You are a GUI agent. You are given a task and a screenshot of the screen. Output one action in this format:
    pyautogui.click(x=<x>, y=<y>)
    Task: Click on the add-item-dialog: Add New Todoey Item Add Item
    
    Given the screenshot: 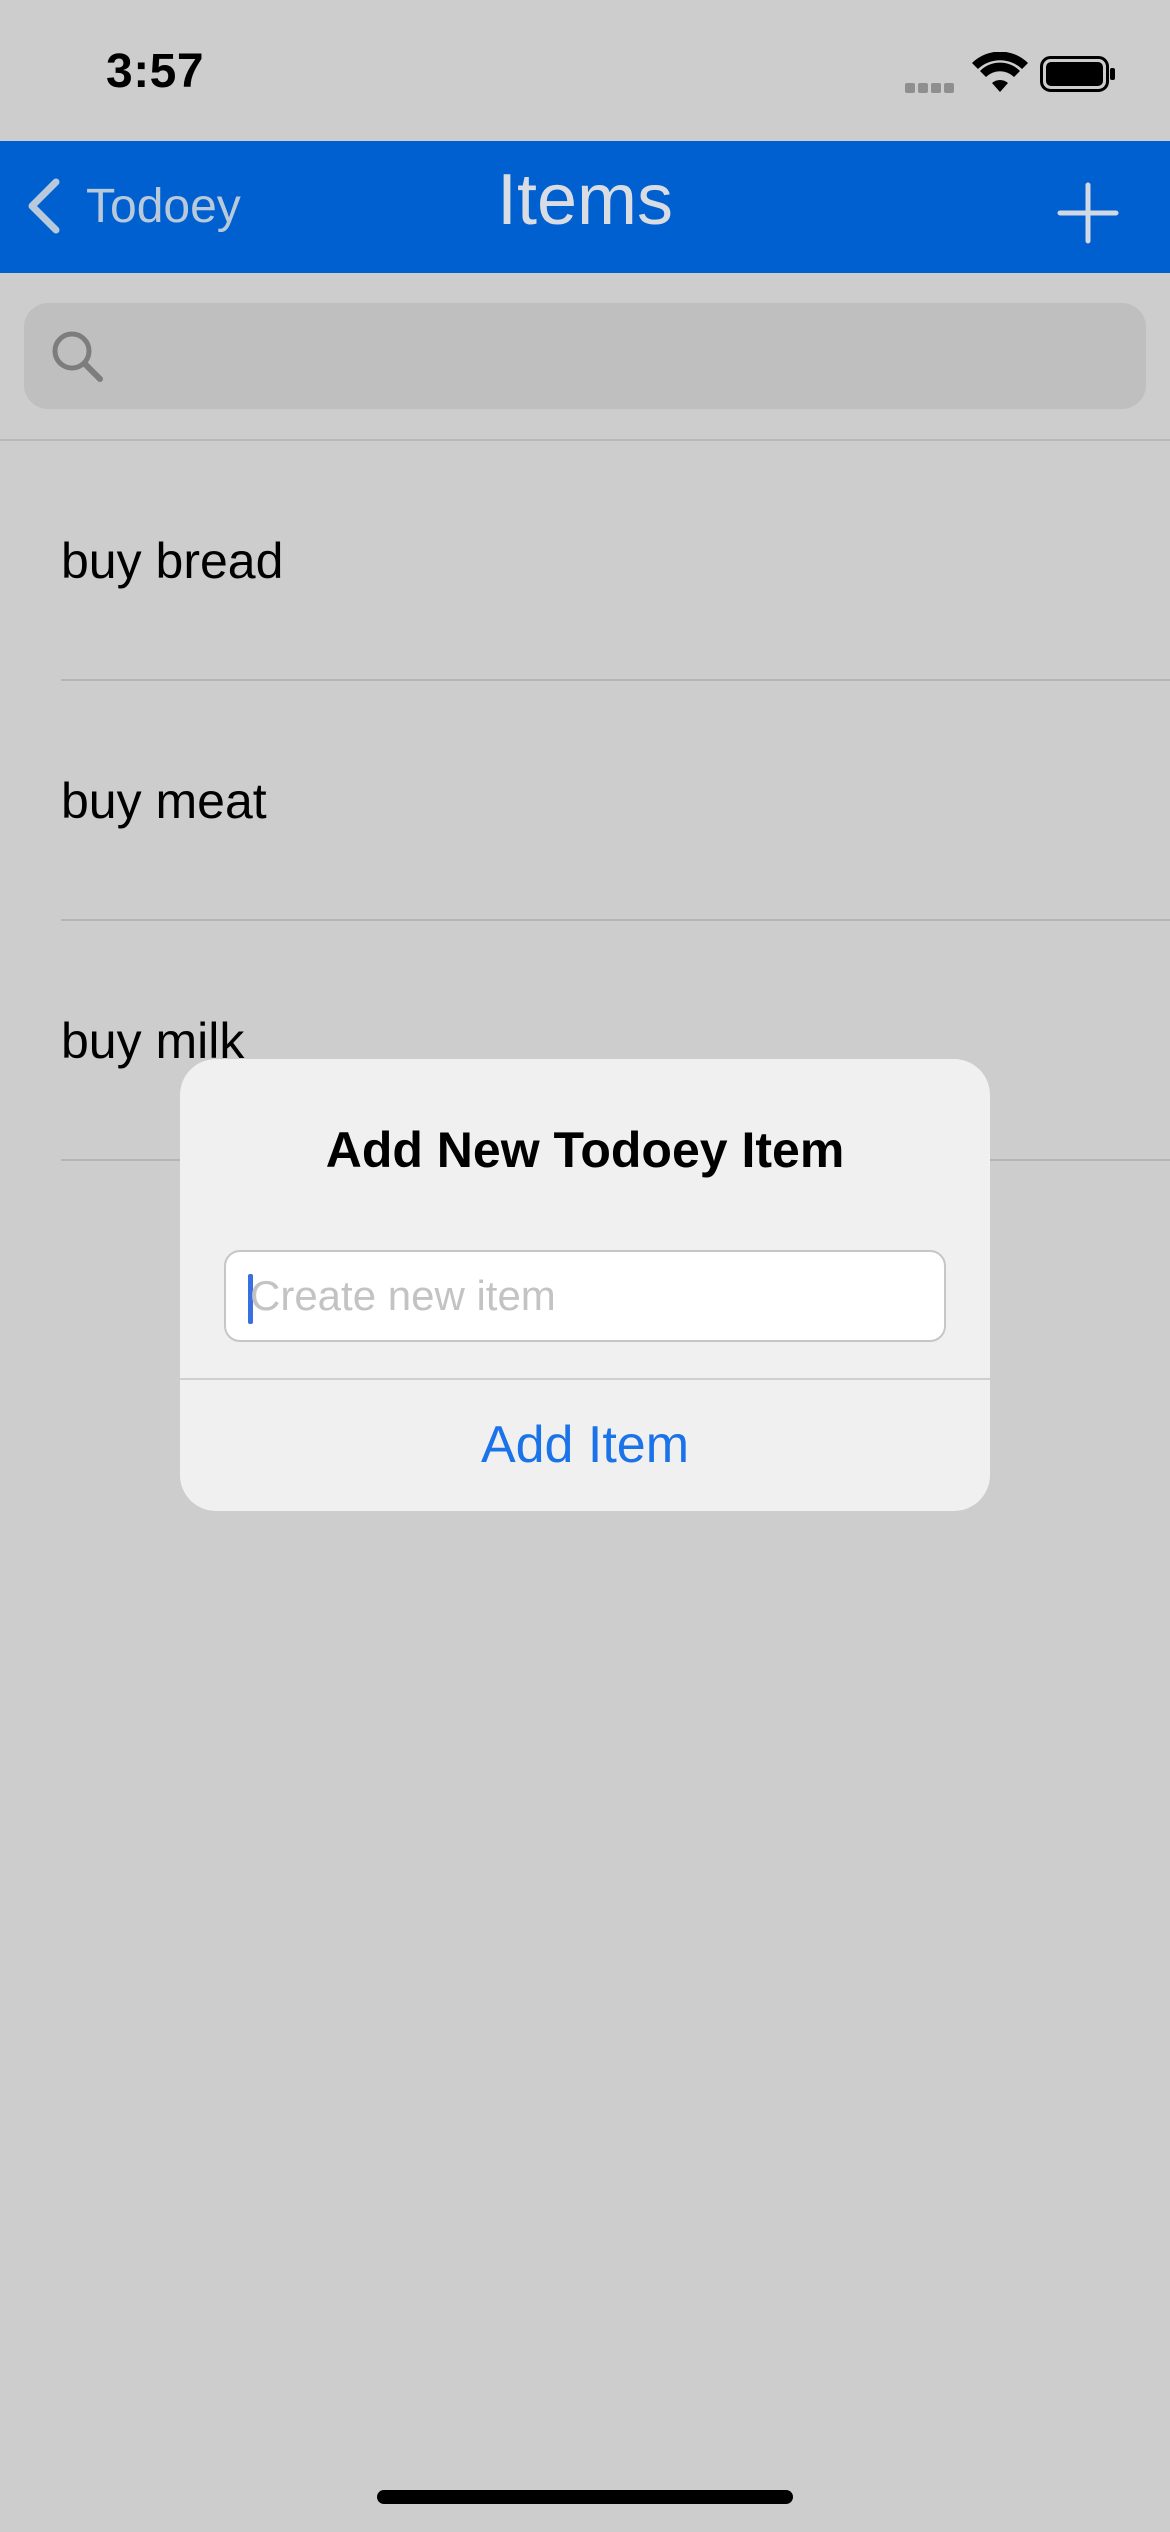 What is the action you would take?
    pyautogui.click(x=585, y=1285)
    